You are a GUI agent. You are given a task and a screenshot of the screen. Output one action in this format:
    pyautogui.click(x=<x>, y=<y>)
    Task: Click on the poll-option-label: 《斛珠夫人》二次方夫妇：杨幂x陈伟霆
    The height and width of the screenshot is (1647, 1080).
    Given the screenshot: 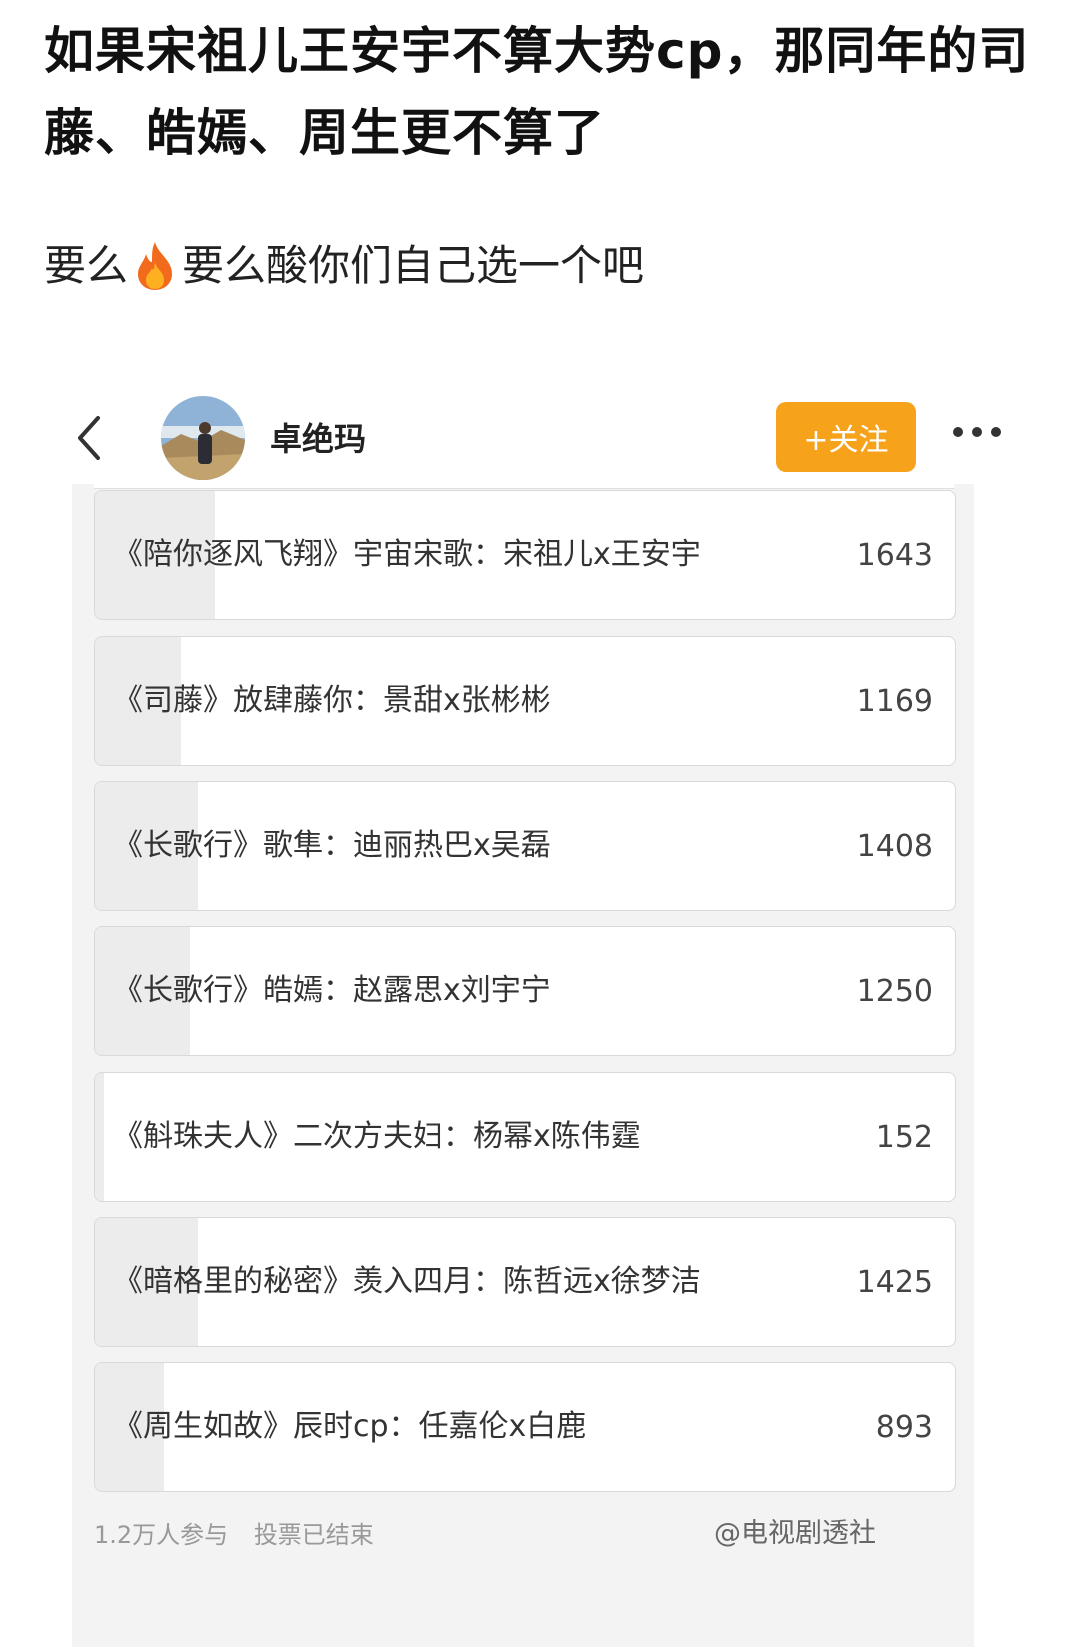 What is the action you would take?
    pyautogui.click(x=377, y=1136)
    